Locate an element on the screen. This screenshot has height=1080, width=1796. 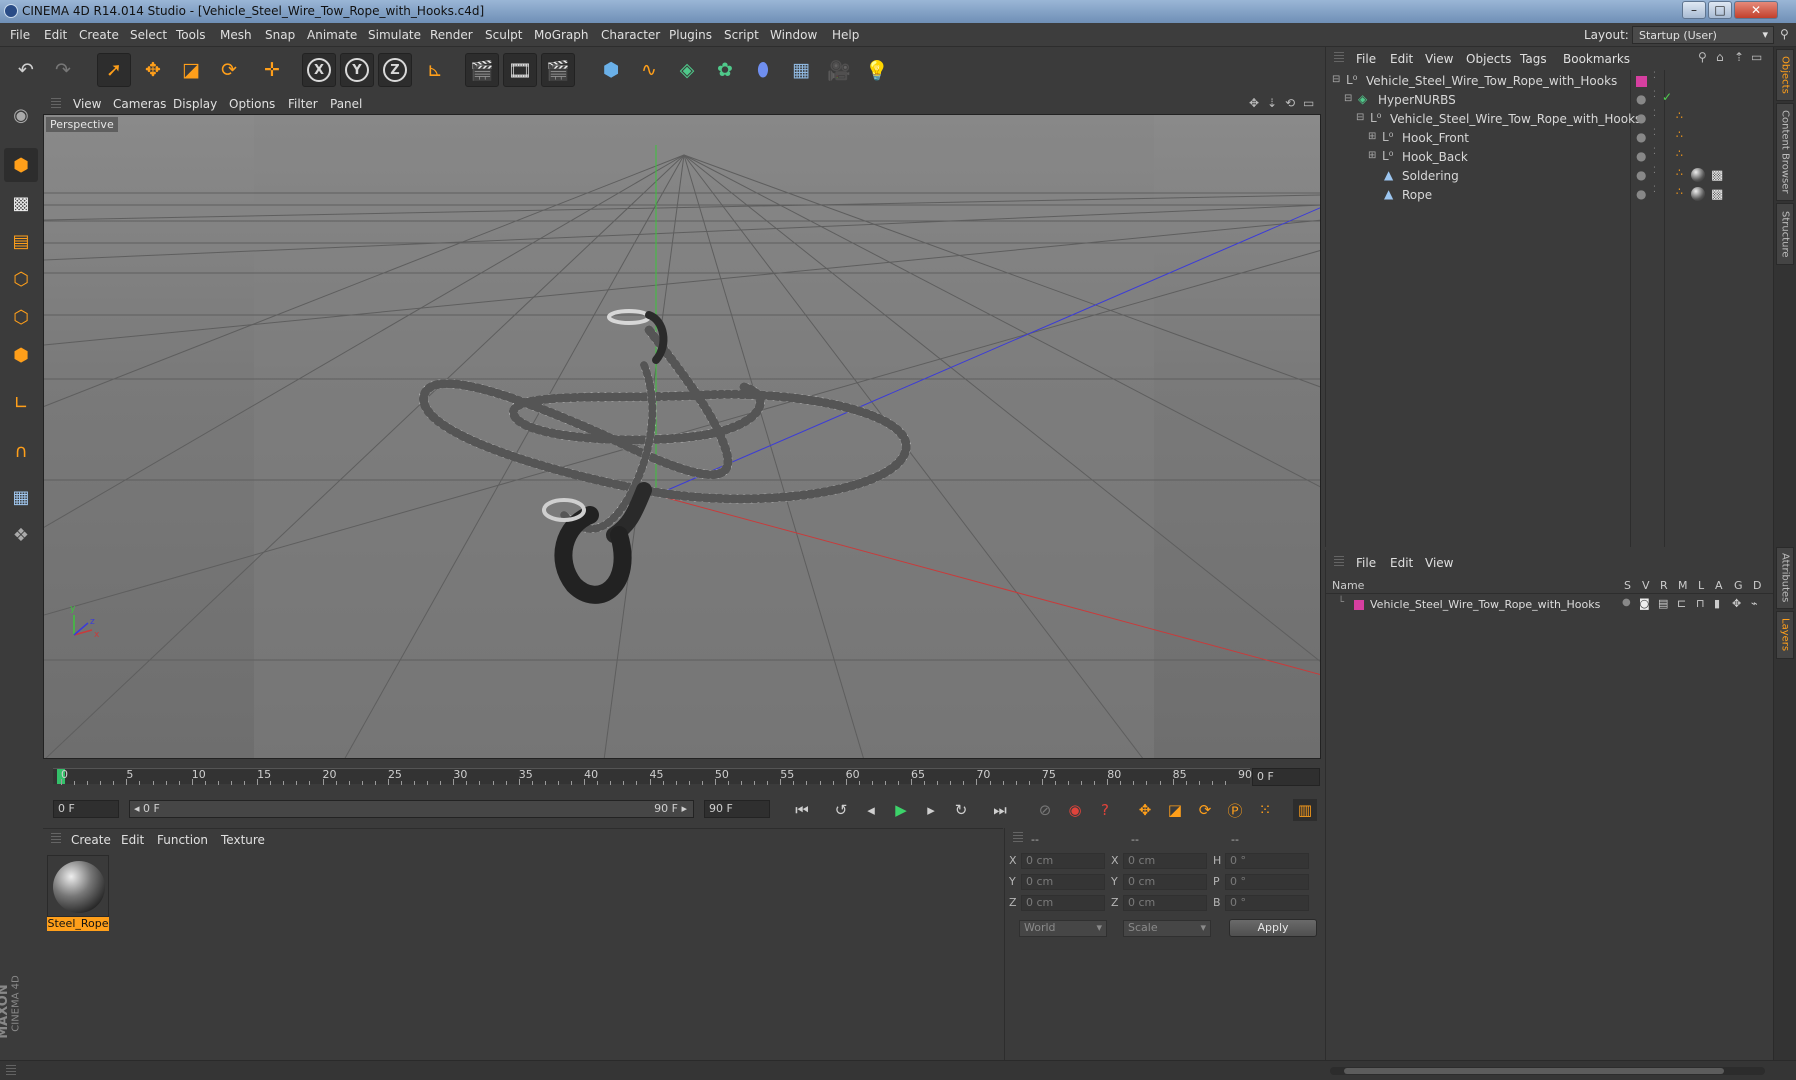
frame-range-slider: ◂ 0 F 90 F ▸ is located at coordinates (411, 809).